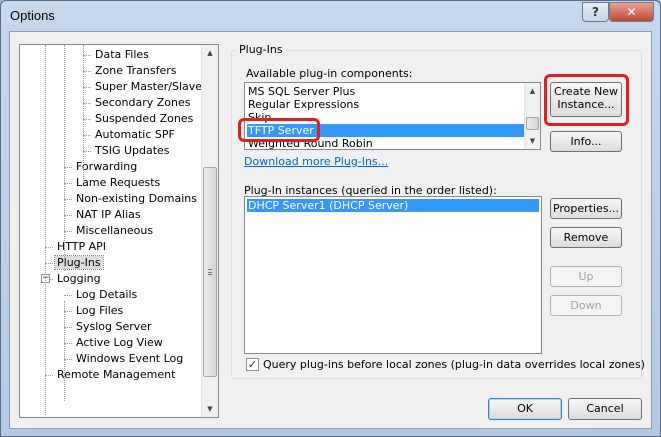 This screenshot has width=661, height=437. I want to click on tree-item: Data Files, so click(122, 55).